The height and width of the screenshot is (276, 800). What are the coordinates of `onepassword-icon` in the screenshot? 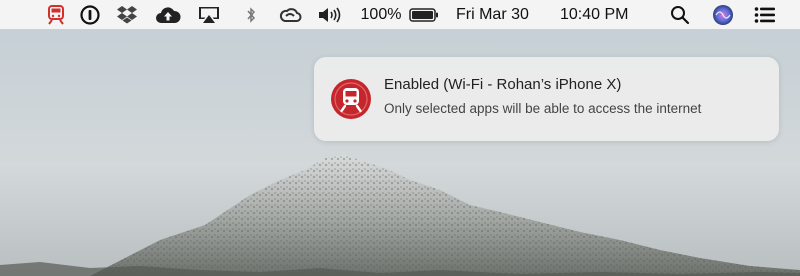 It's located at (90, 15).